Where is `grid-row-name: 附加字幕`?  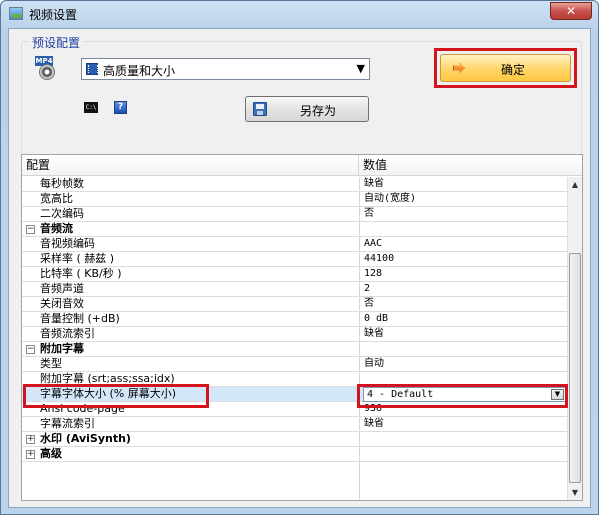
grid-row-name: 附加字幕 is located at coordinates (62, 348).